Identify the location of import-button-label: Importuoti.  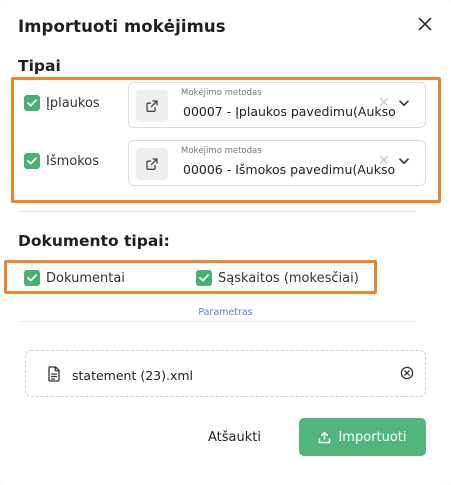
(372, 437).